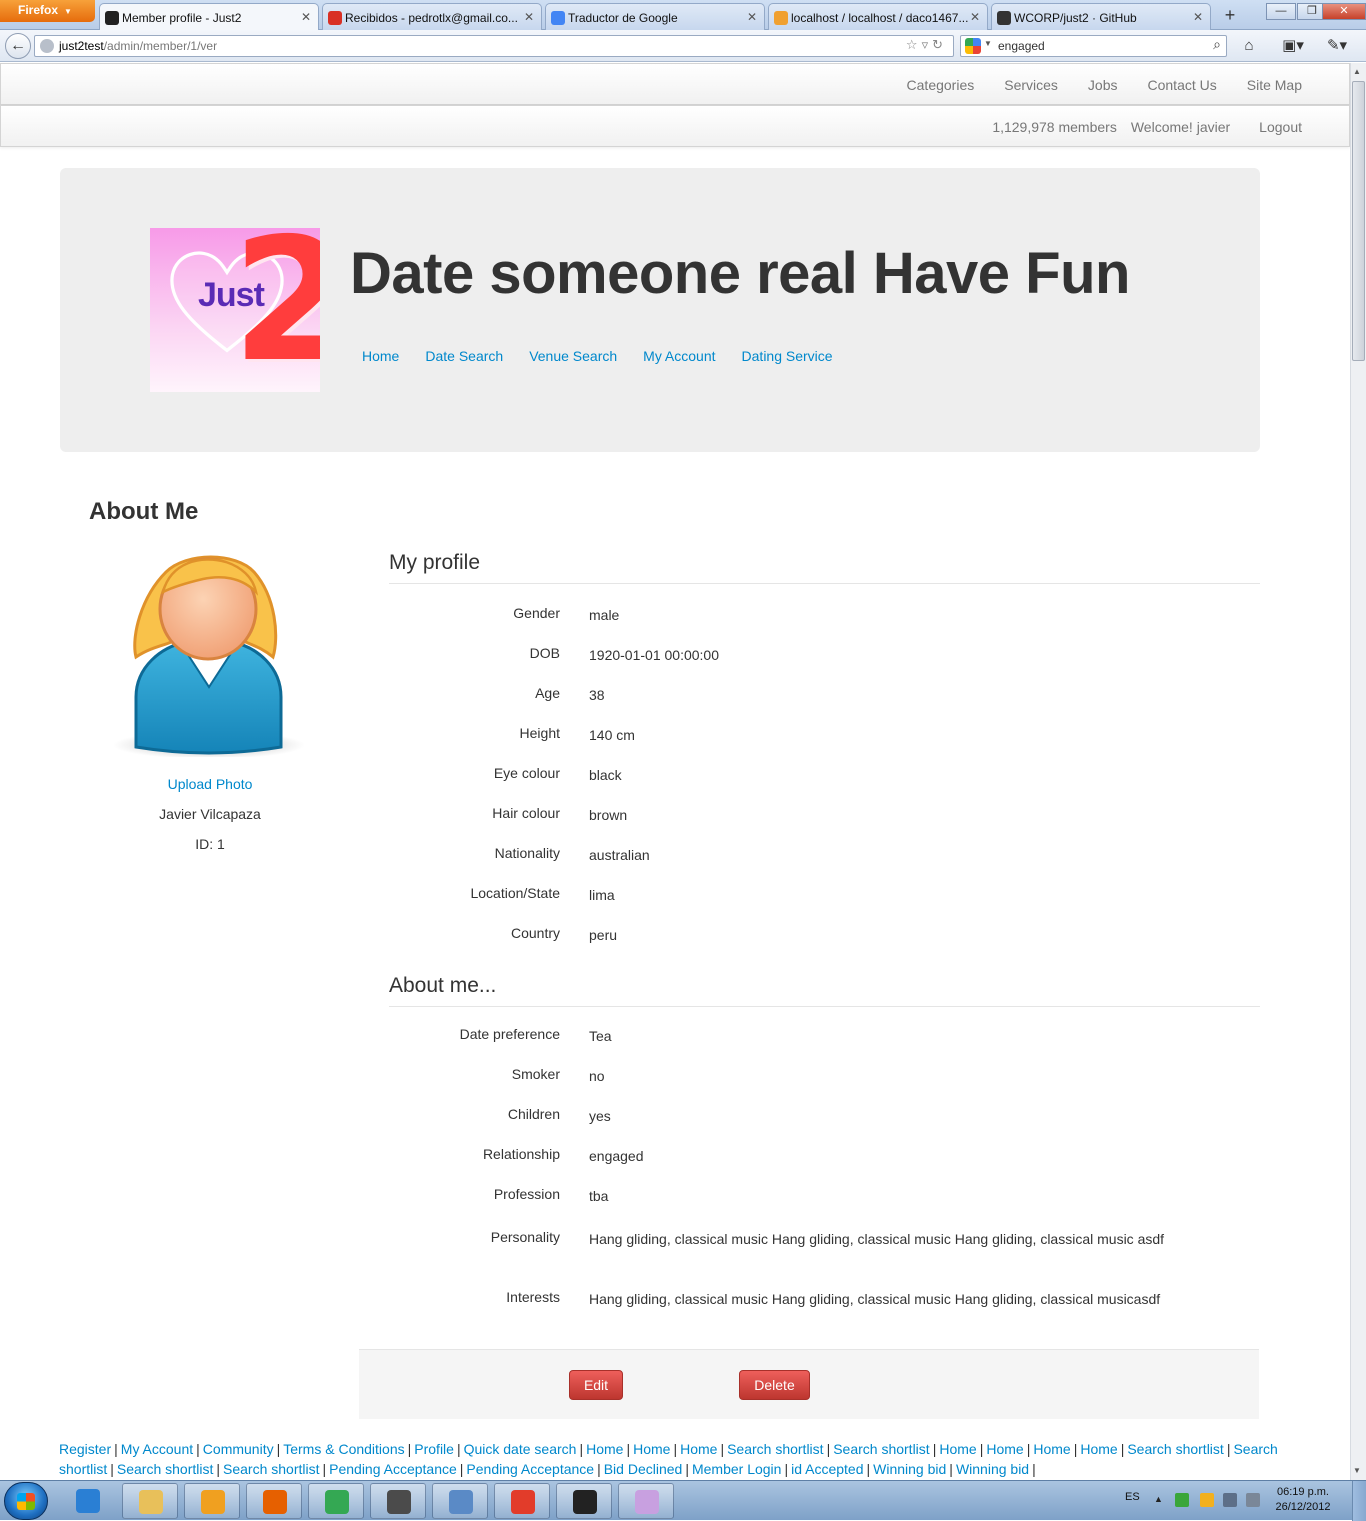 The image size is (1366, 1521). Describe the element at coordinates (18, 46) in the screenshot. I see `back-button: ←` at that location.